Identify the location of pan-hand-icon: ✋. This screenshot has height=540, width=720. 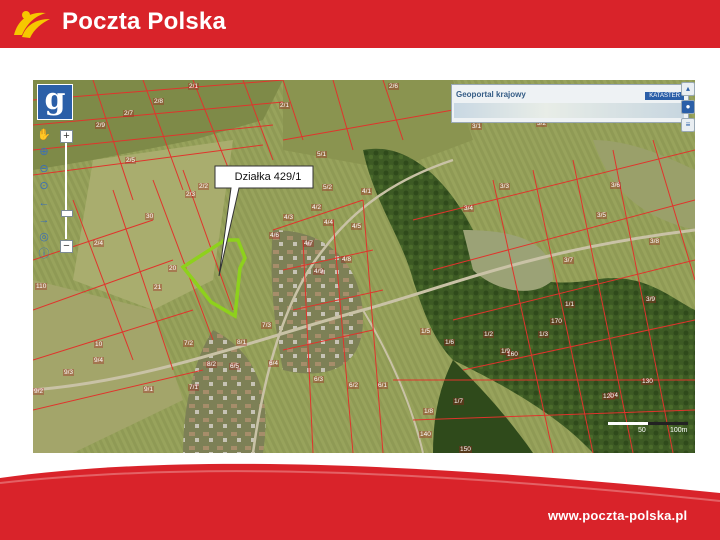
(44, 135).